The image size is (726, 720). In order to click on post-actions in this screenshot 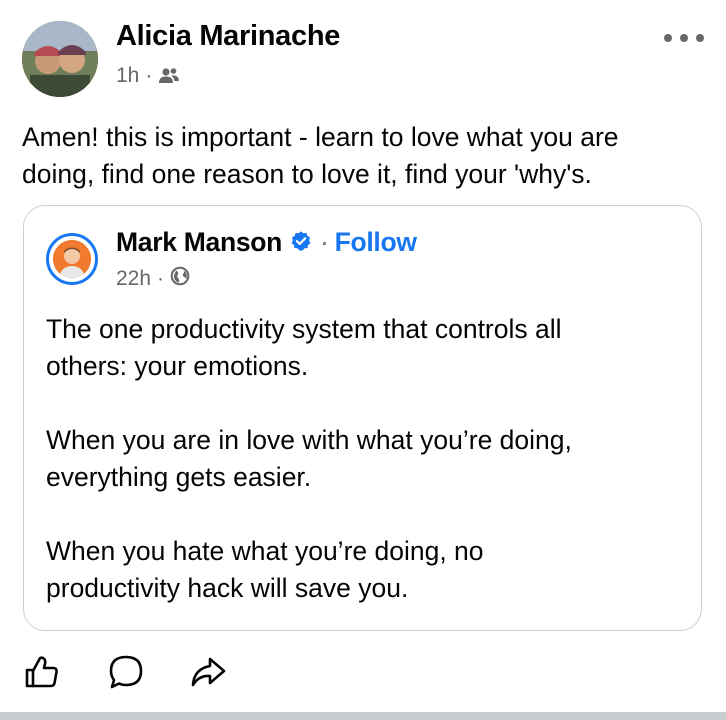, I will do `click(363, 675)`.